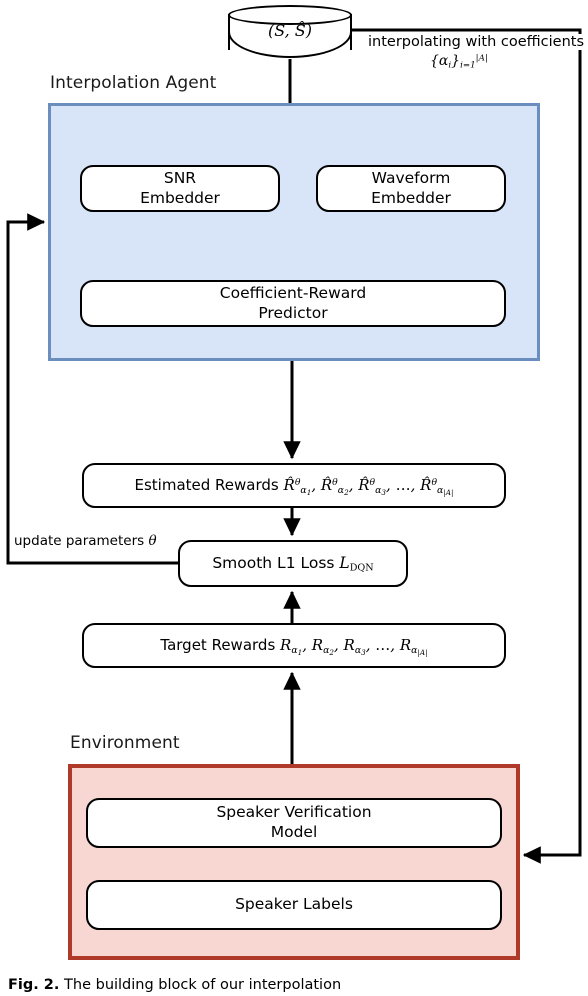 The height and width of the screenshot is (996, 588). Describe the element at coordinates (180, 197) in the screenshot. I see `snr-embedder-line2: Embedder` at that location.